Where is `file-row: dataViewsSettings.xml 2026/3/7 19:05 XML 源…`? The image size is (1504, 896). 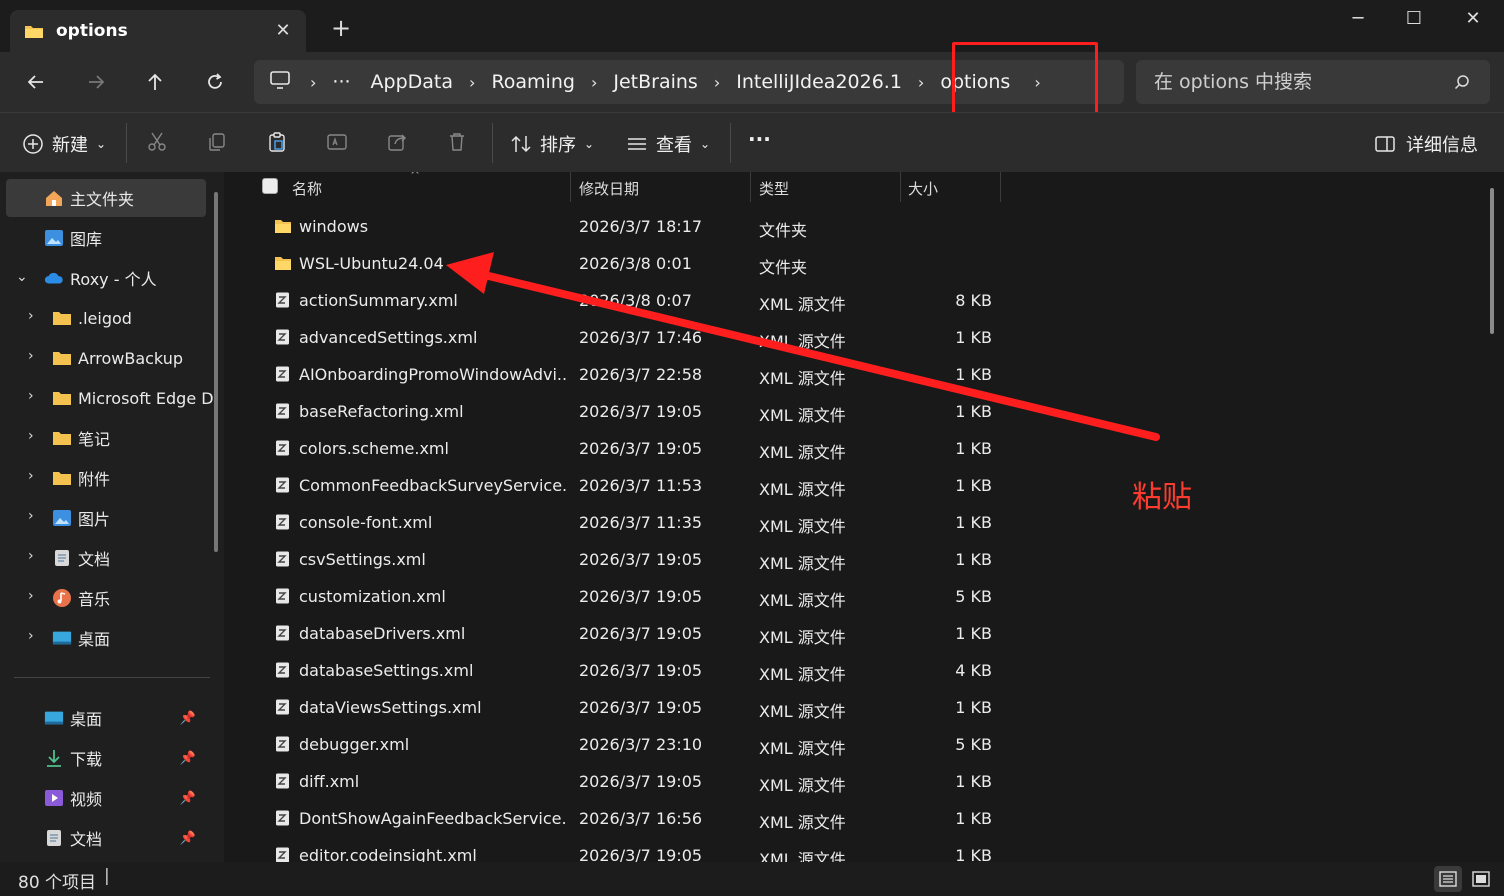
file-row: dataViewsSettings.xml 2026/3/7 19:05 XML 源… is located at coordinates (857, 707).